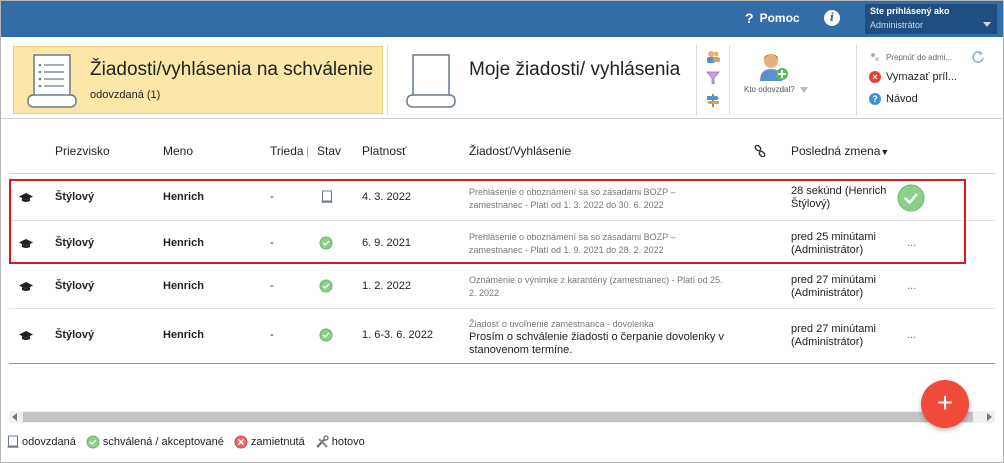 The height and width of the screenshot is (463, 1004). I want to click on card-subtitle: odovzdaná (1), so click(125, 95).